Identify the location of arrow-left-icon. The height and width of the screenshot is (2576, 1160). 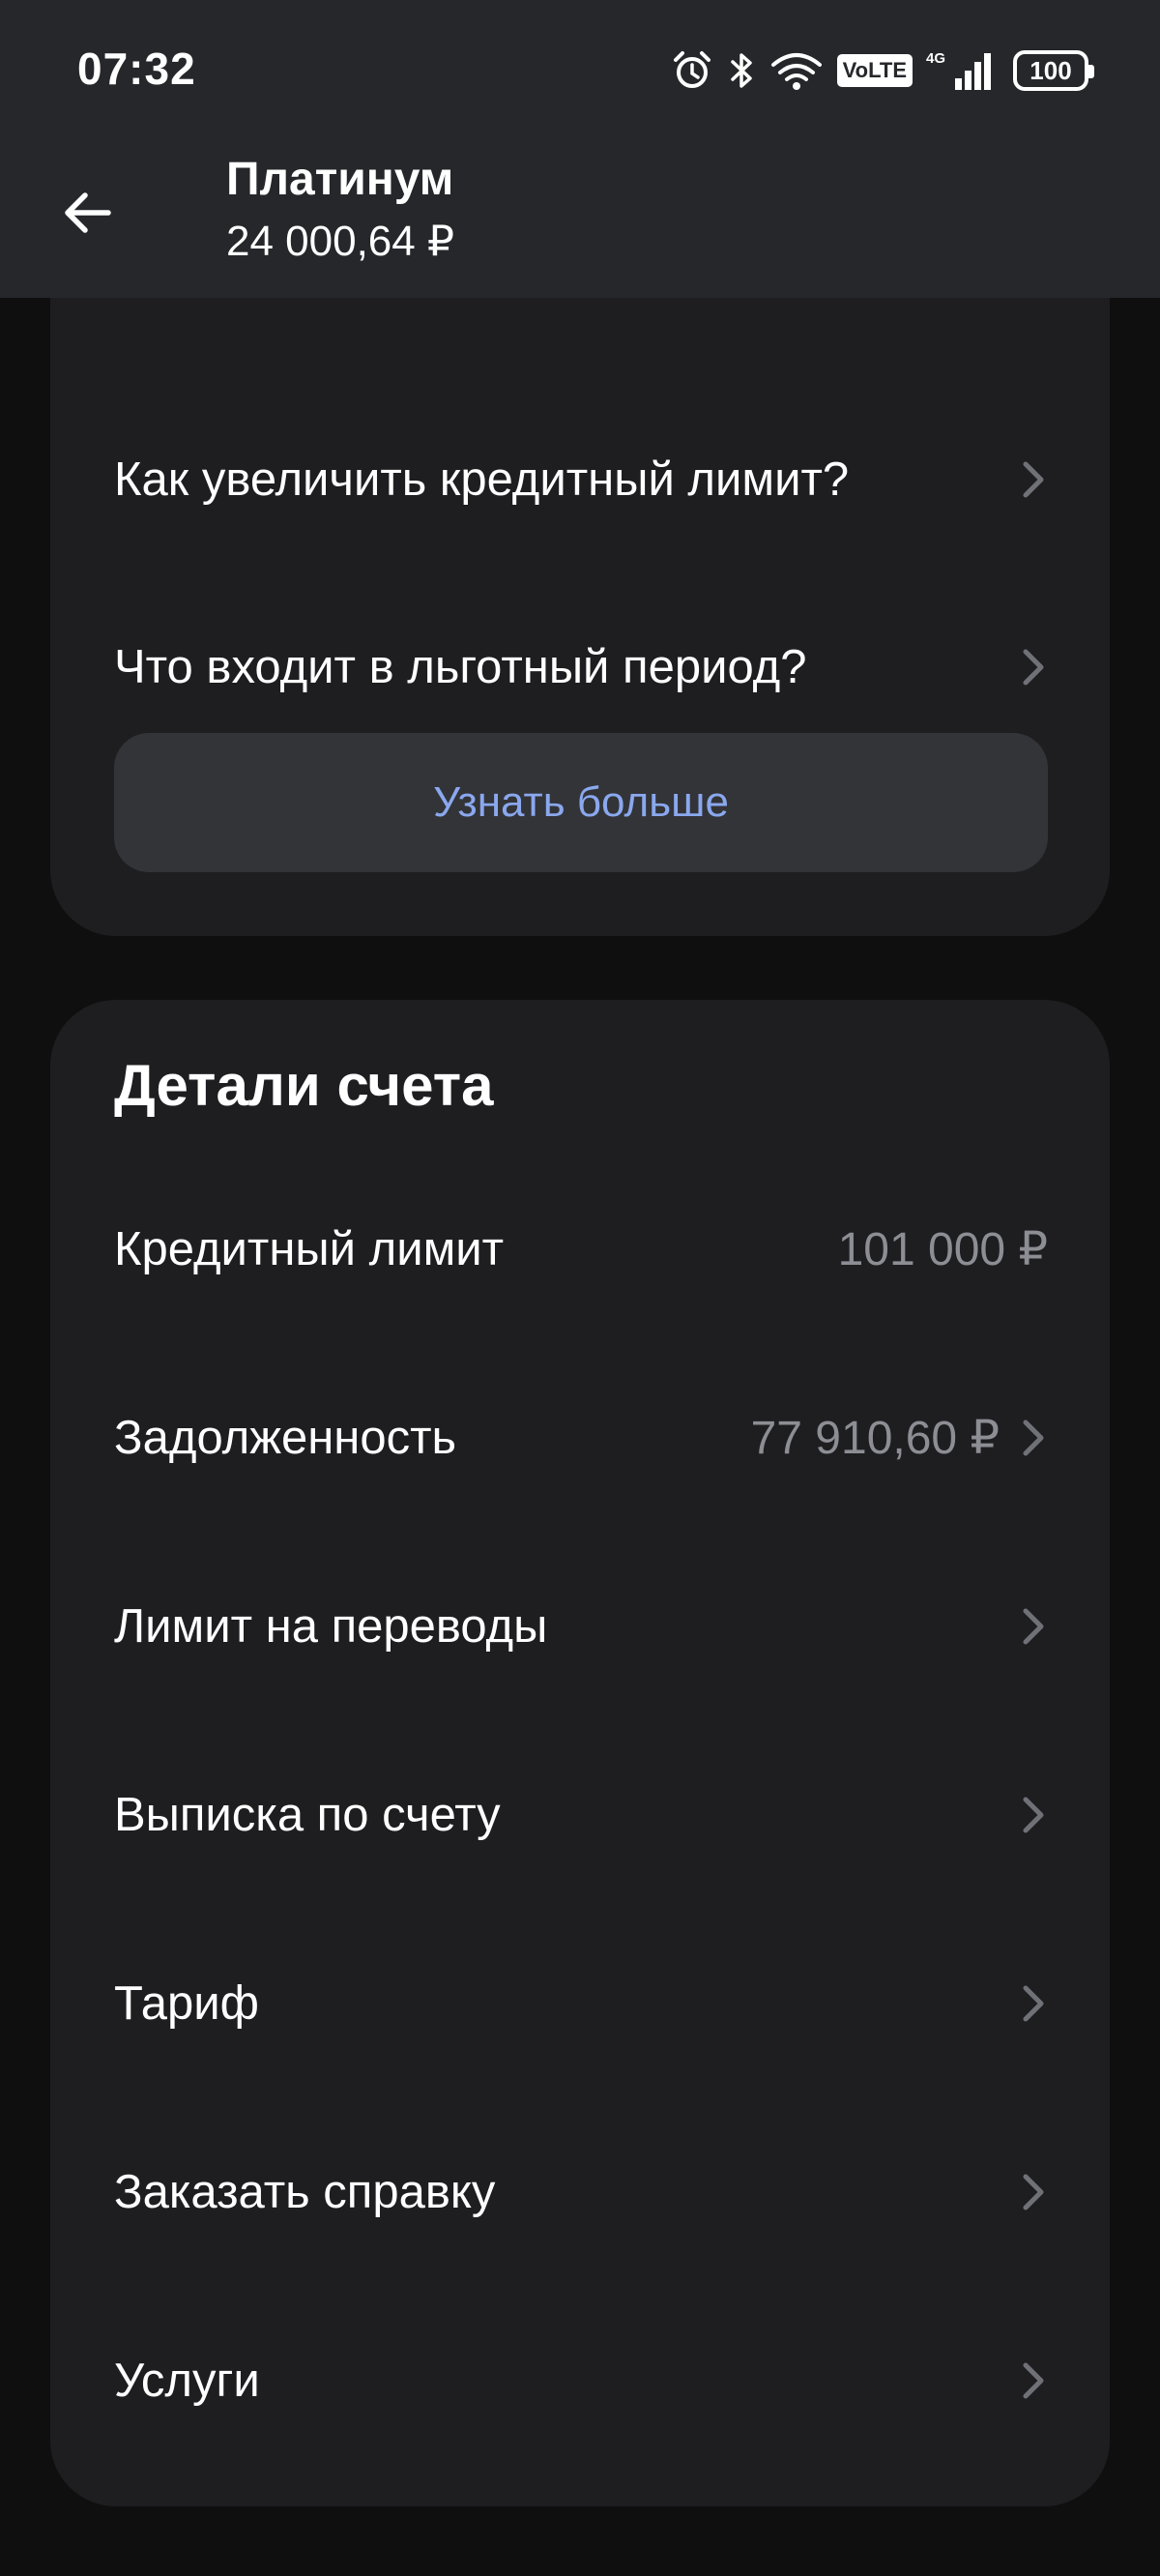
(88, 212).